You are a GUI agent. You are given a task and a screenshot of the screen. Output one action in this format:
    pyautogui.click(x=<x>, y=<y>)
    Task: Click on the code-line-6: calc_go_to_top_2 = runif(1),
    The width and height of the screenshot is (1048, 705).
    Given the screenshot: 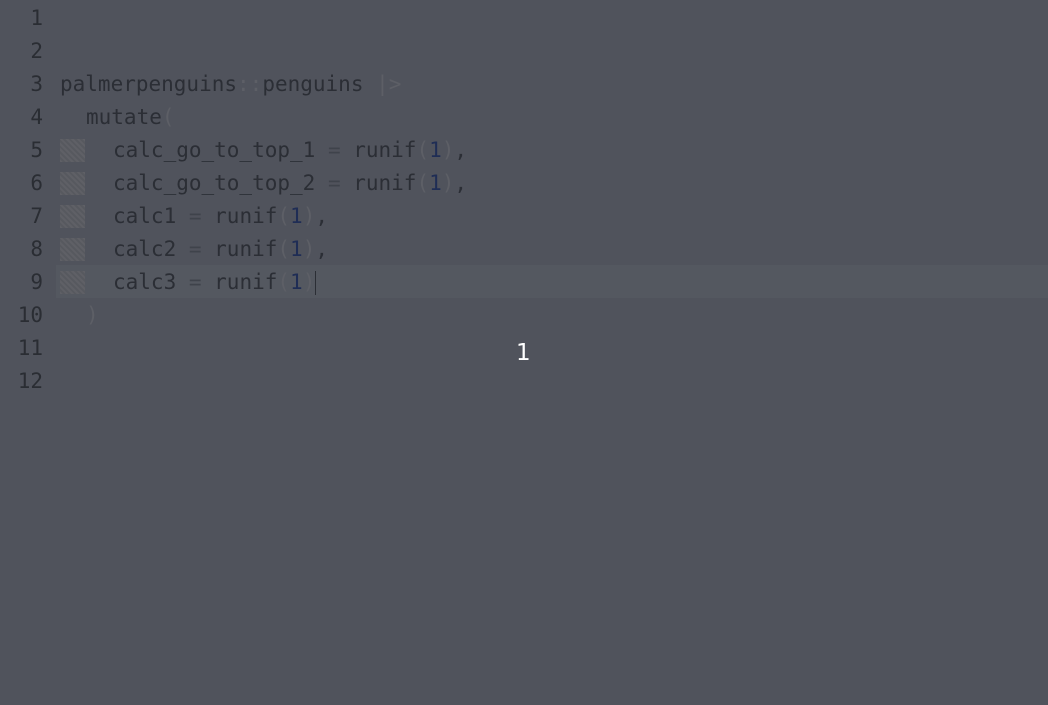 What is the action you would take?
    pyautogui.click(x=554, y=183)
    